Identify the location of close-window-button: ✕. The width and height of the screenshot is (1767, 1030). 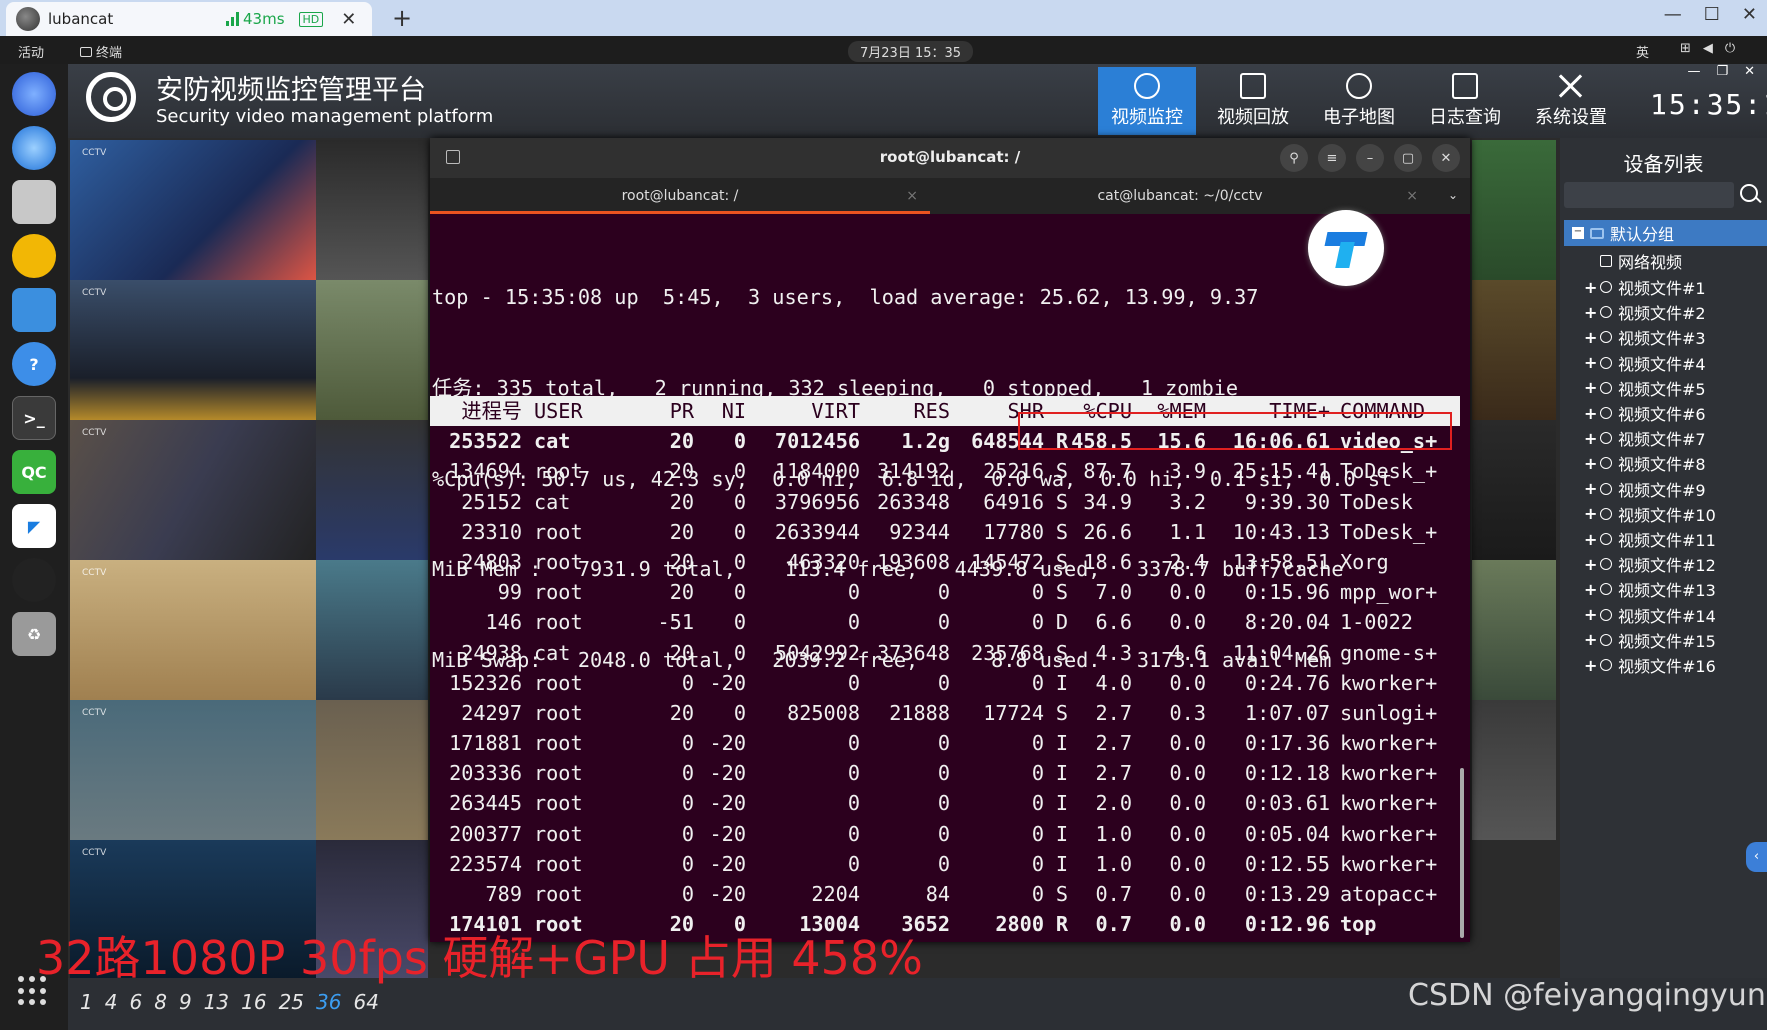
(1749, 14).